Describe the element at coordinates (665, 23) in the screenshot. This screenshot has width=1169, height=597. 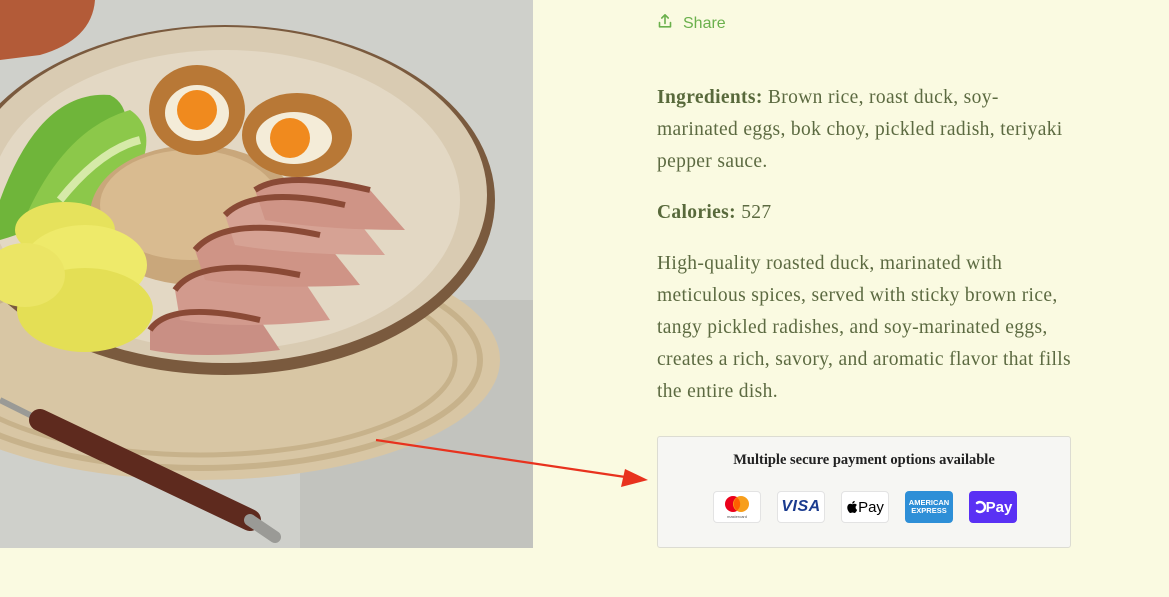
I see `share-upload-icon` at that location.